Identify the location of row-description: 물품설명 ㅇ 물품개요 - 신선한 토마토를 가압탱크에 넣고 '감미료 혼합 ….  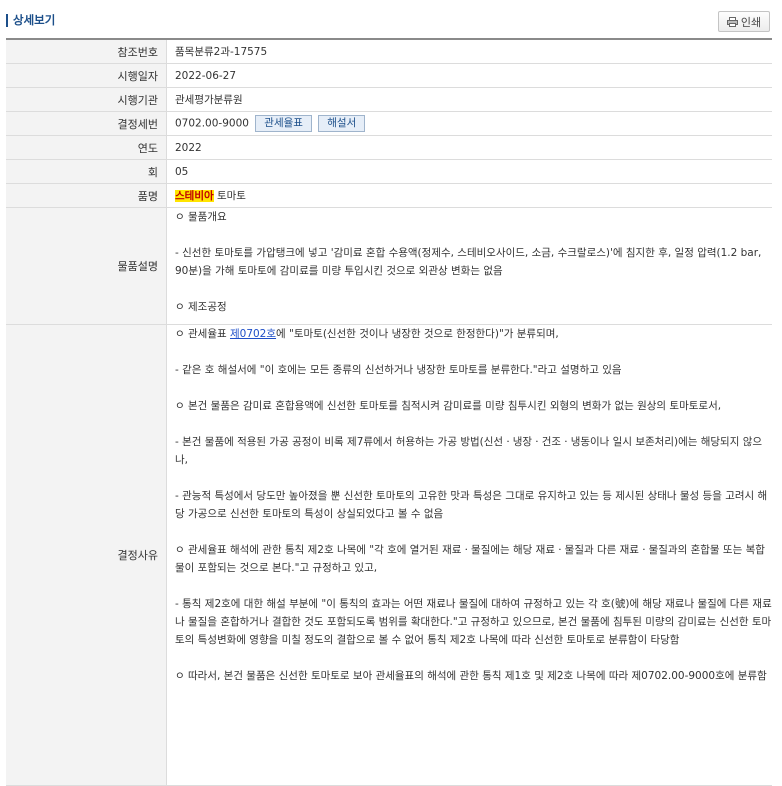
(389, 266).